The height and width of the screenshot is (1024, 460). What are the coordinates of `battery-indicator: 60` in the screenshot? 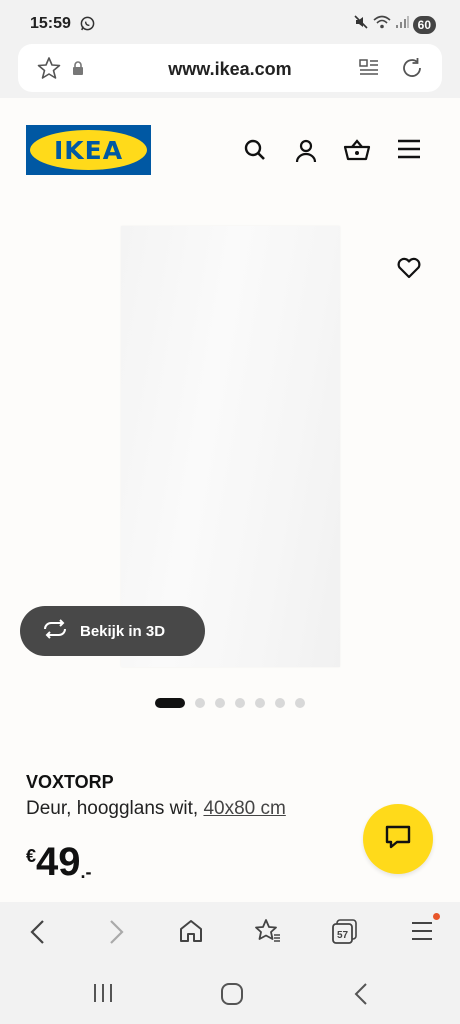 It's located at (424, 24).